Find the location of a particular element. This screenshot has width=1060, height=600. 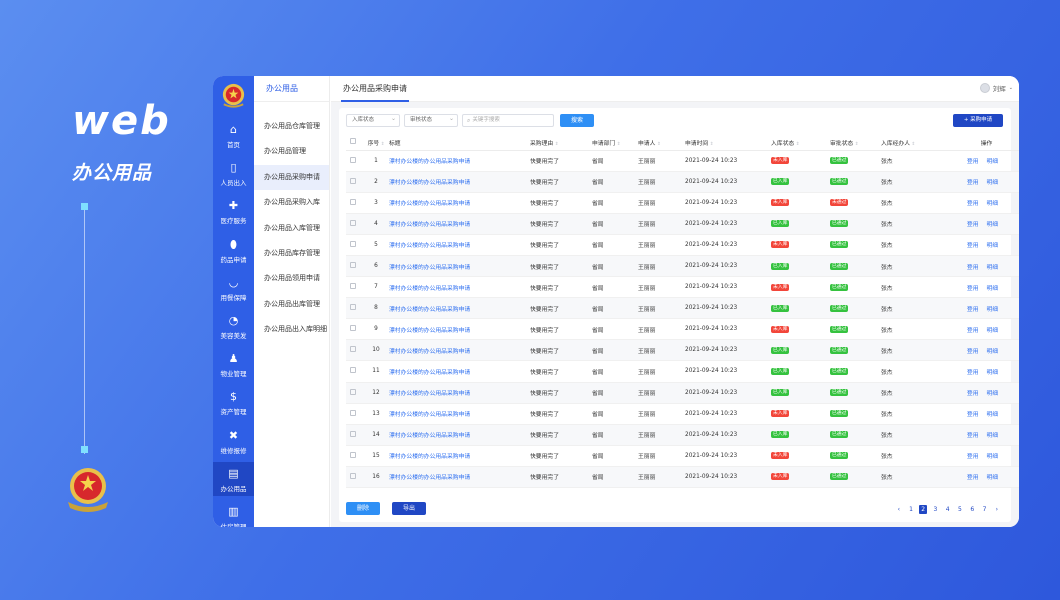

user-menu: 刘辉 ⌄ is located at coordinates (996, 88).